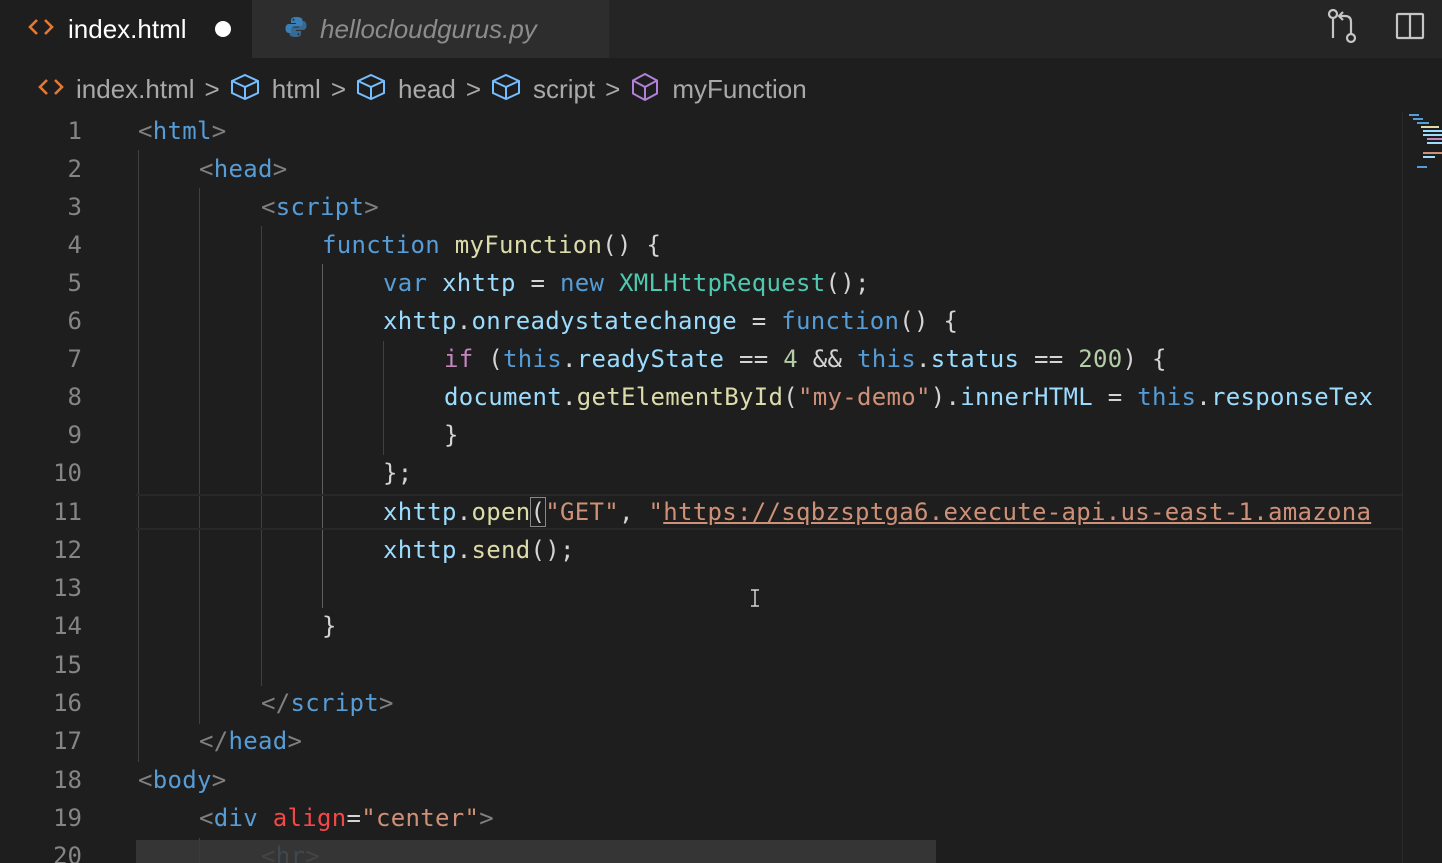  Describe the element at coordinates (827, 359) in the screenshot. I see `token: &&` at that location.